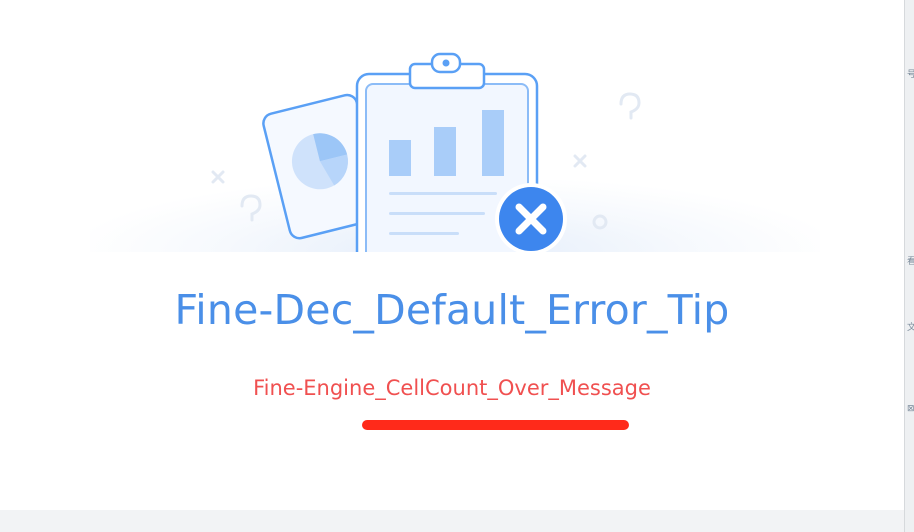  I want to click on gutter-mark: 看, so click(910, 262).